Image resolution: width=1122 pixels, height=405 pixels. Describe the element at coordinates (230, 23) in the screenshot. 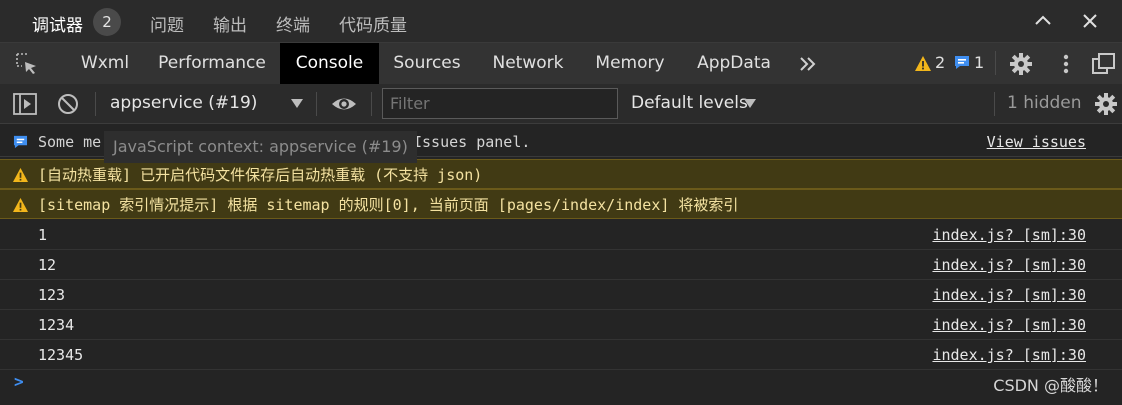

I see `panel-tab-output: 输出` at that location.